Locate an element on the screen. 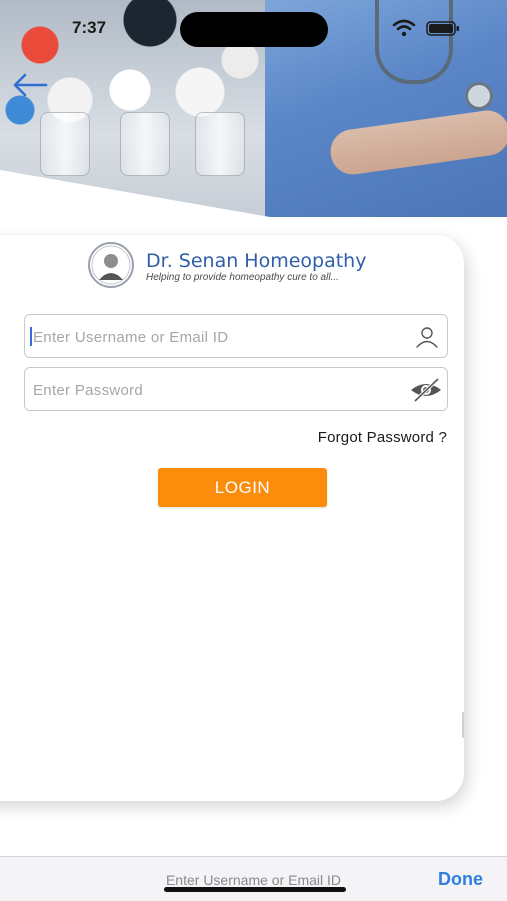 Image resolution: width=507 pixels, height=901 pixels. keyboard-accessory-bar: Enter Username or Email ID Done is located at coordinates (253, 878).